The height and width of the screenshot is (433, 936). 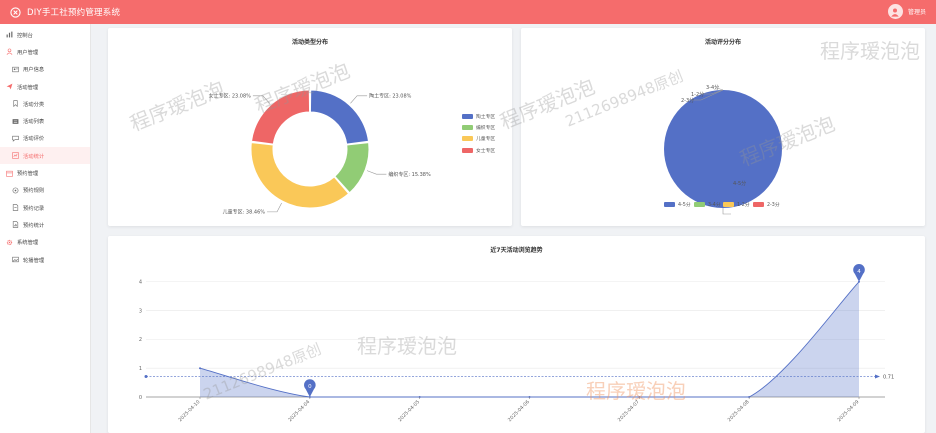 I want to click on sidebar-item-label: 控制台, so click(x=25, y=35).